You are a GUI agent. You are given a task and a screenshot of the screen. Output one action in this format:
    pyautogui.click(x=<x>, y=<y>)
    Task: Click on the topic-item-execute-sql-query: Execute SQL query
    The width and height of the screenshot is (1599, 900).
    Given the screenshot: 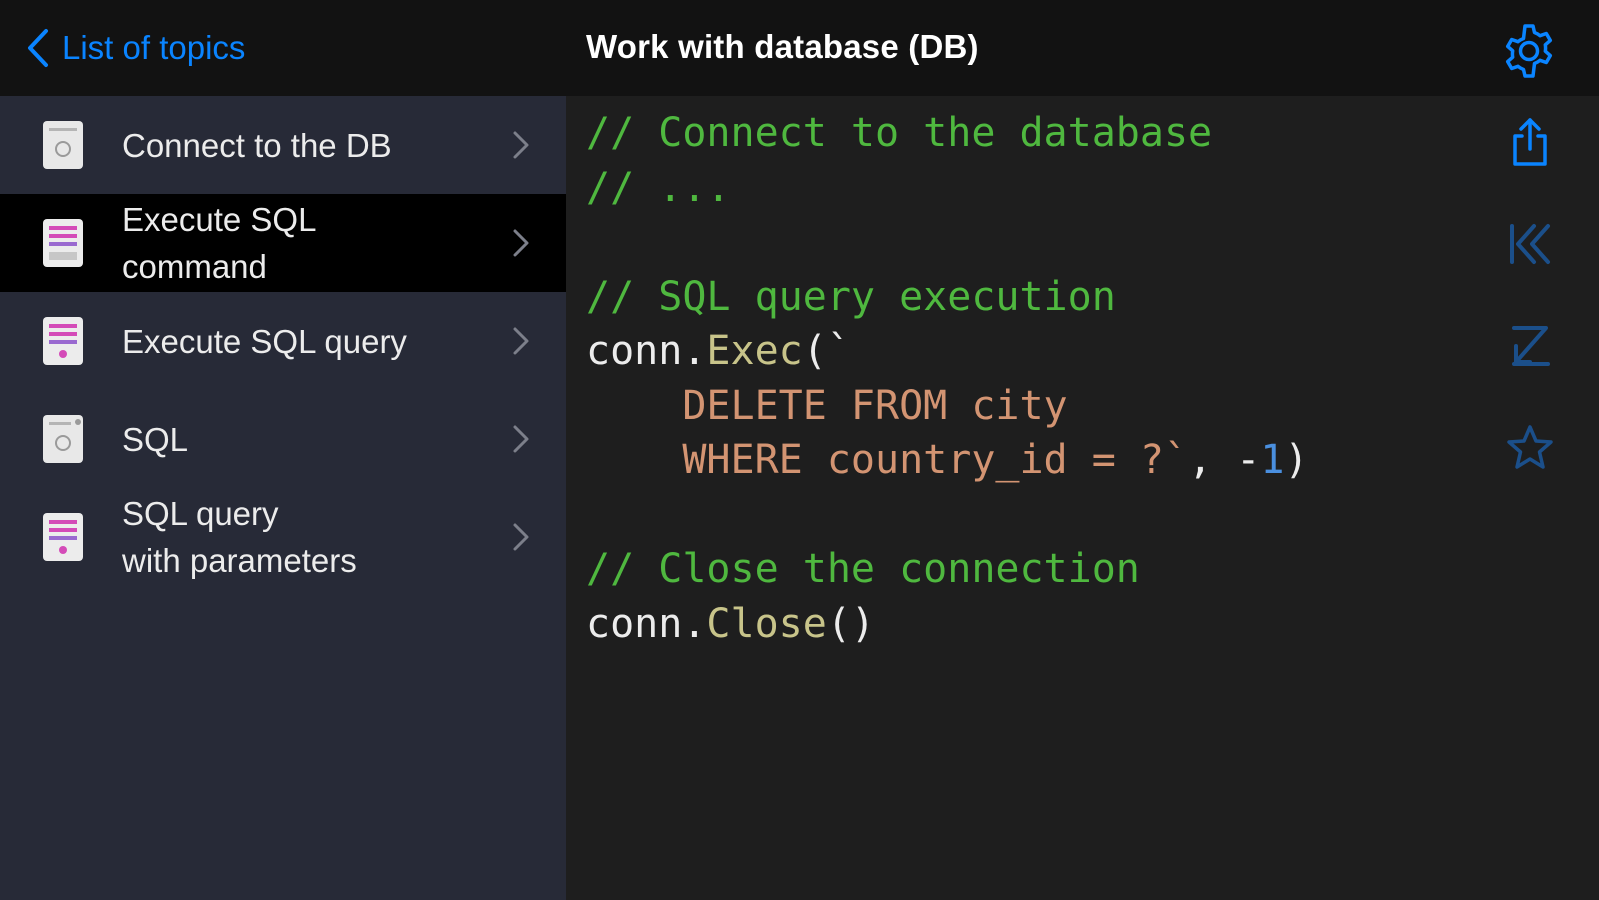 What is the action you would take?
    pyautogui.click(x=283, y=341)
    